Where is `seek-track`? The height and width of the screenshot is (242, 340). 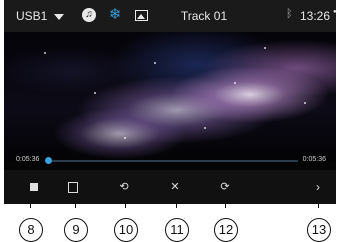 seek-track is located at coordinates (173, 161).